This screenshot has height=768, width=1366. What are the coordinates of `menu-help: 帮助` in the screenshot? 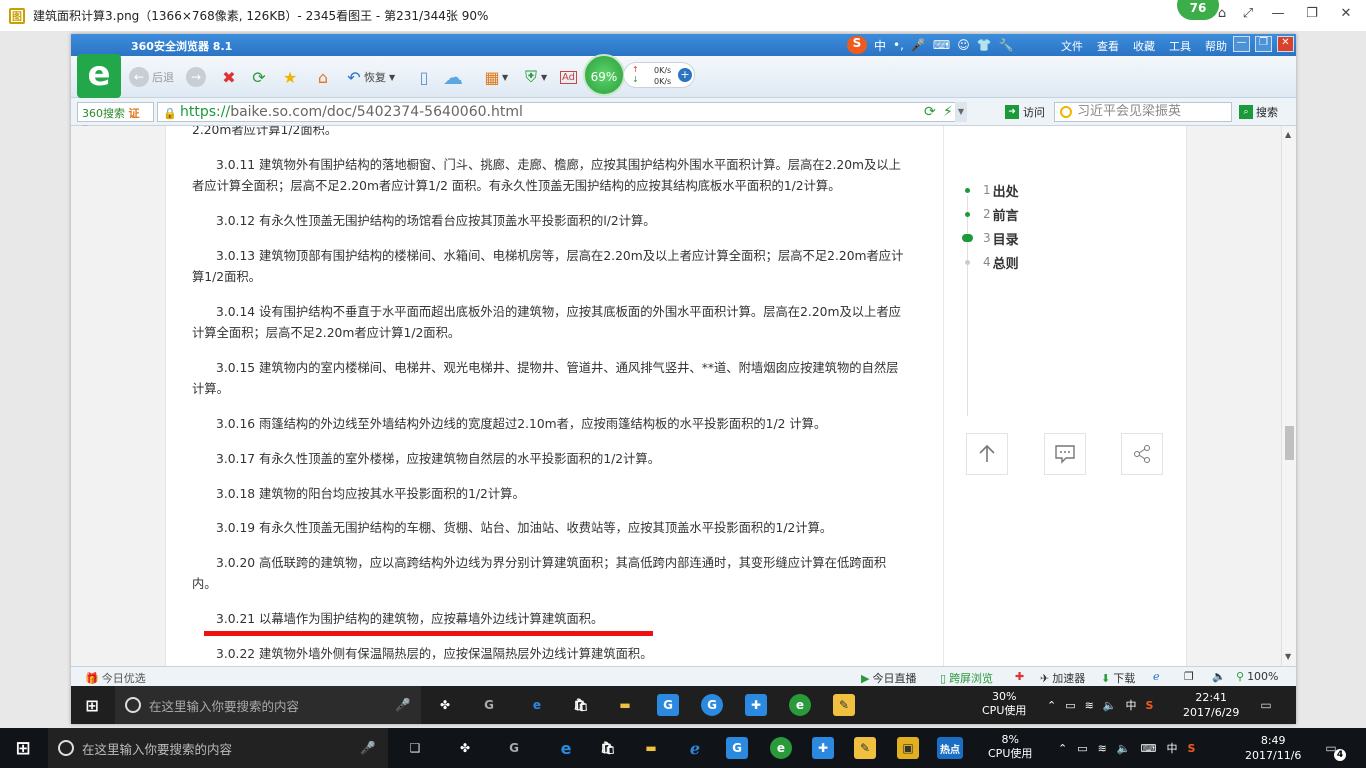 It's located at (1216, 46).